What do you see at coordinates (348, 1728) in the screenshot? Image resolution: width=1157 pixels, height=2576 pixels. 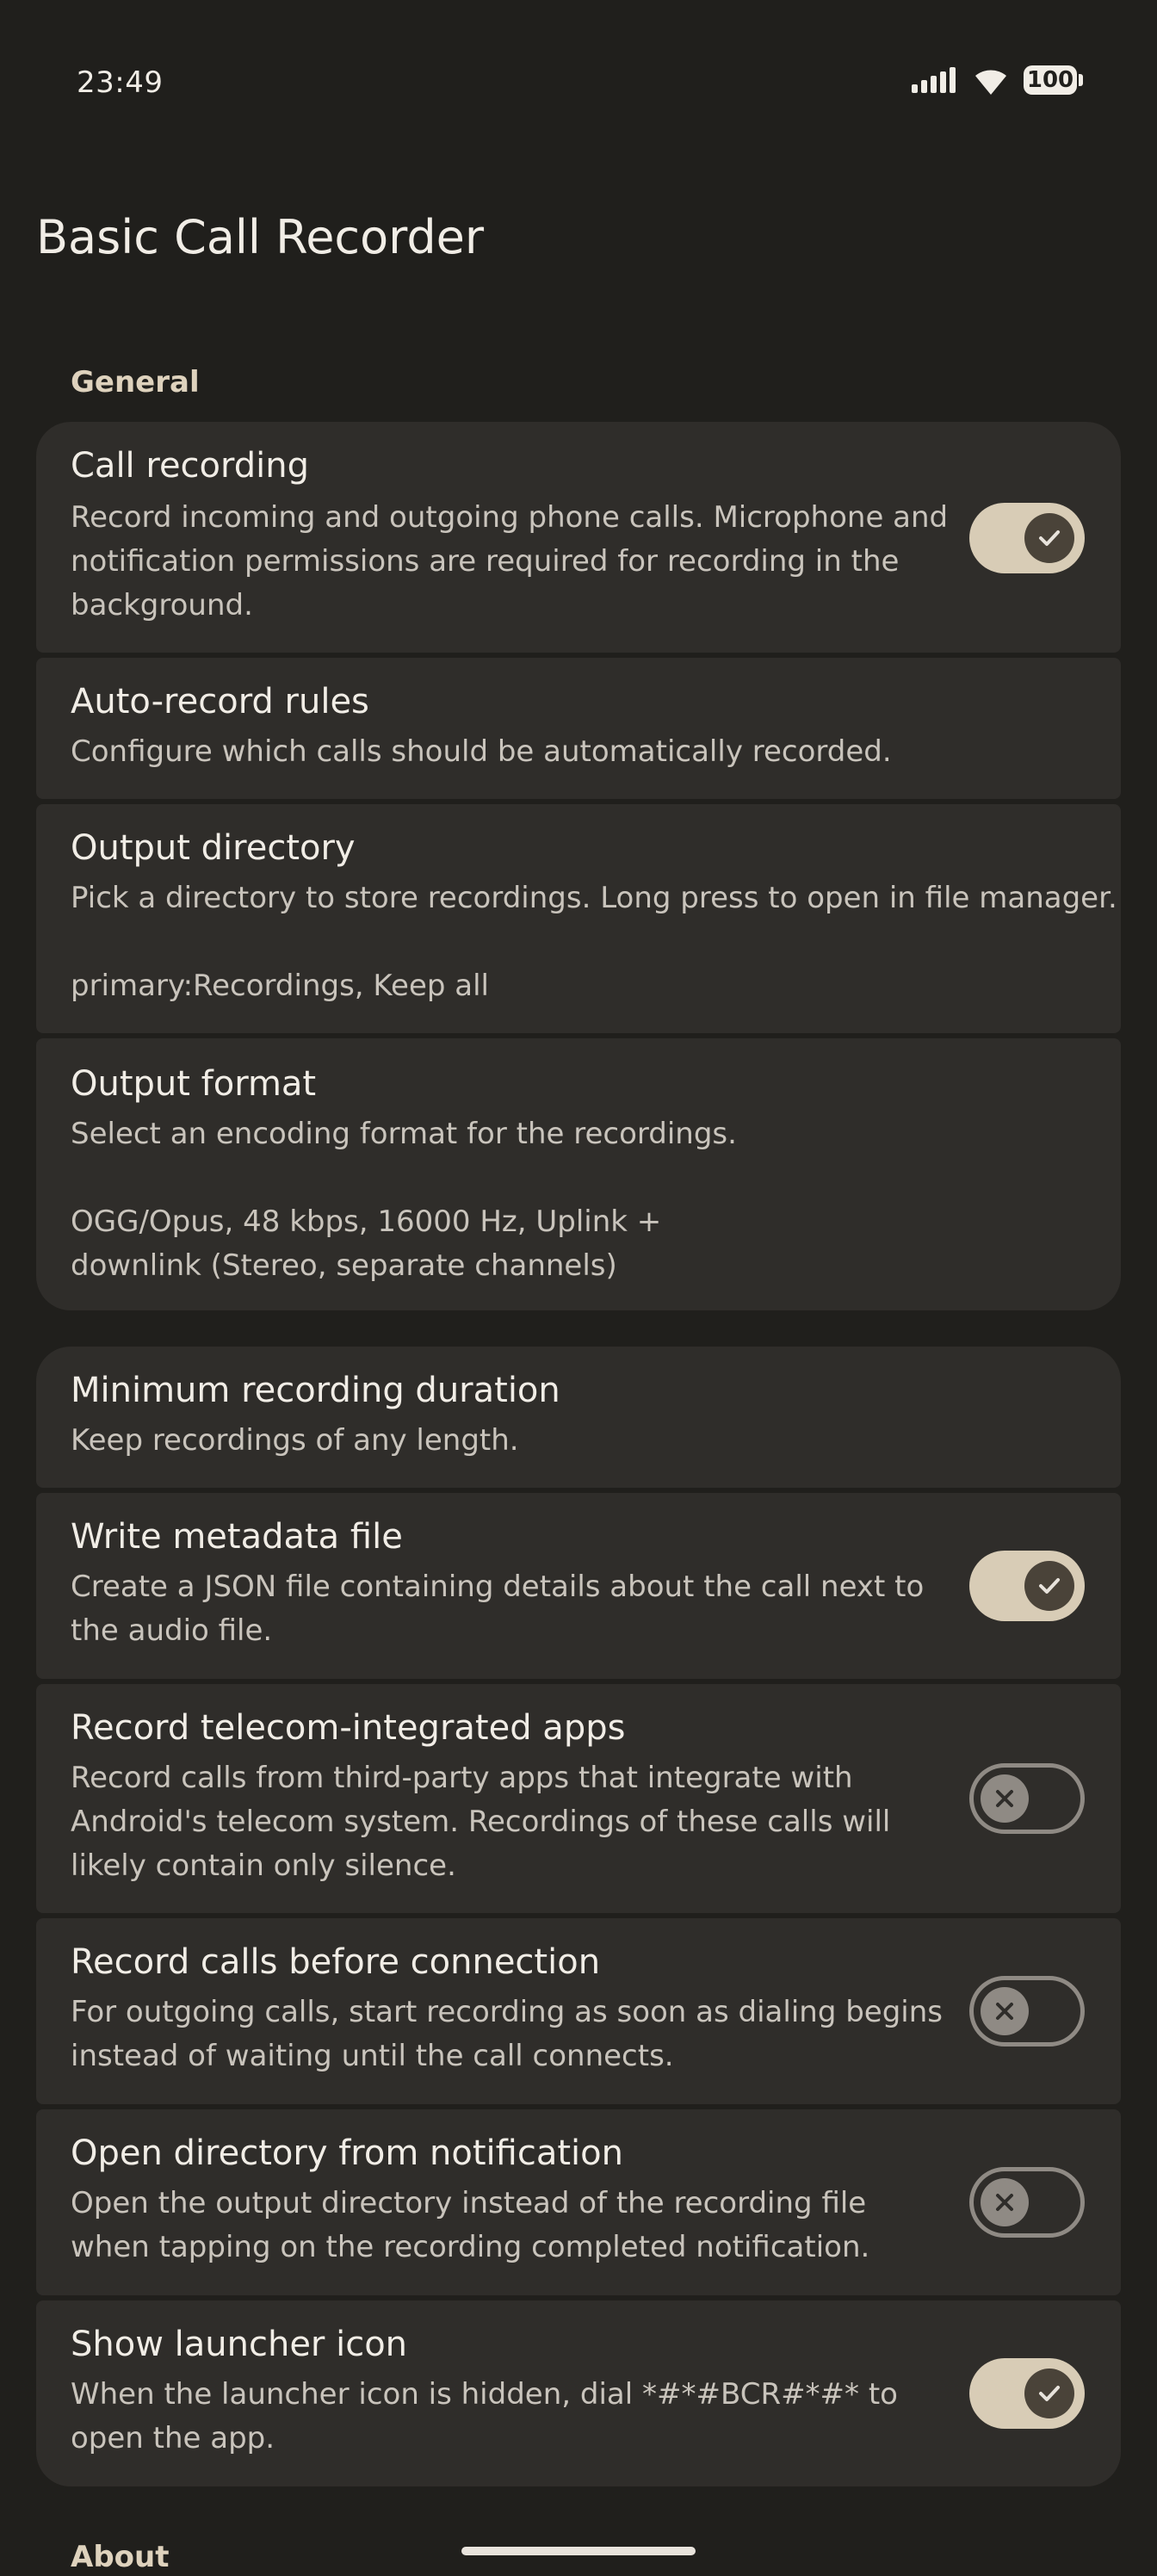 I see `setting-title: Record telecom-integrated apps` at bounding box center [348, 1728].